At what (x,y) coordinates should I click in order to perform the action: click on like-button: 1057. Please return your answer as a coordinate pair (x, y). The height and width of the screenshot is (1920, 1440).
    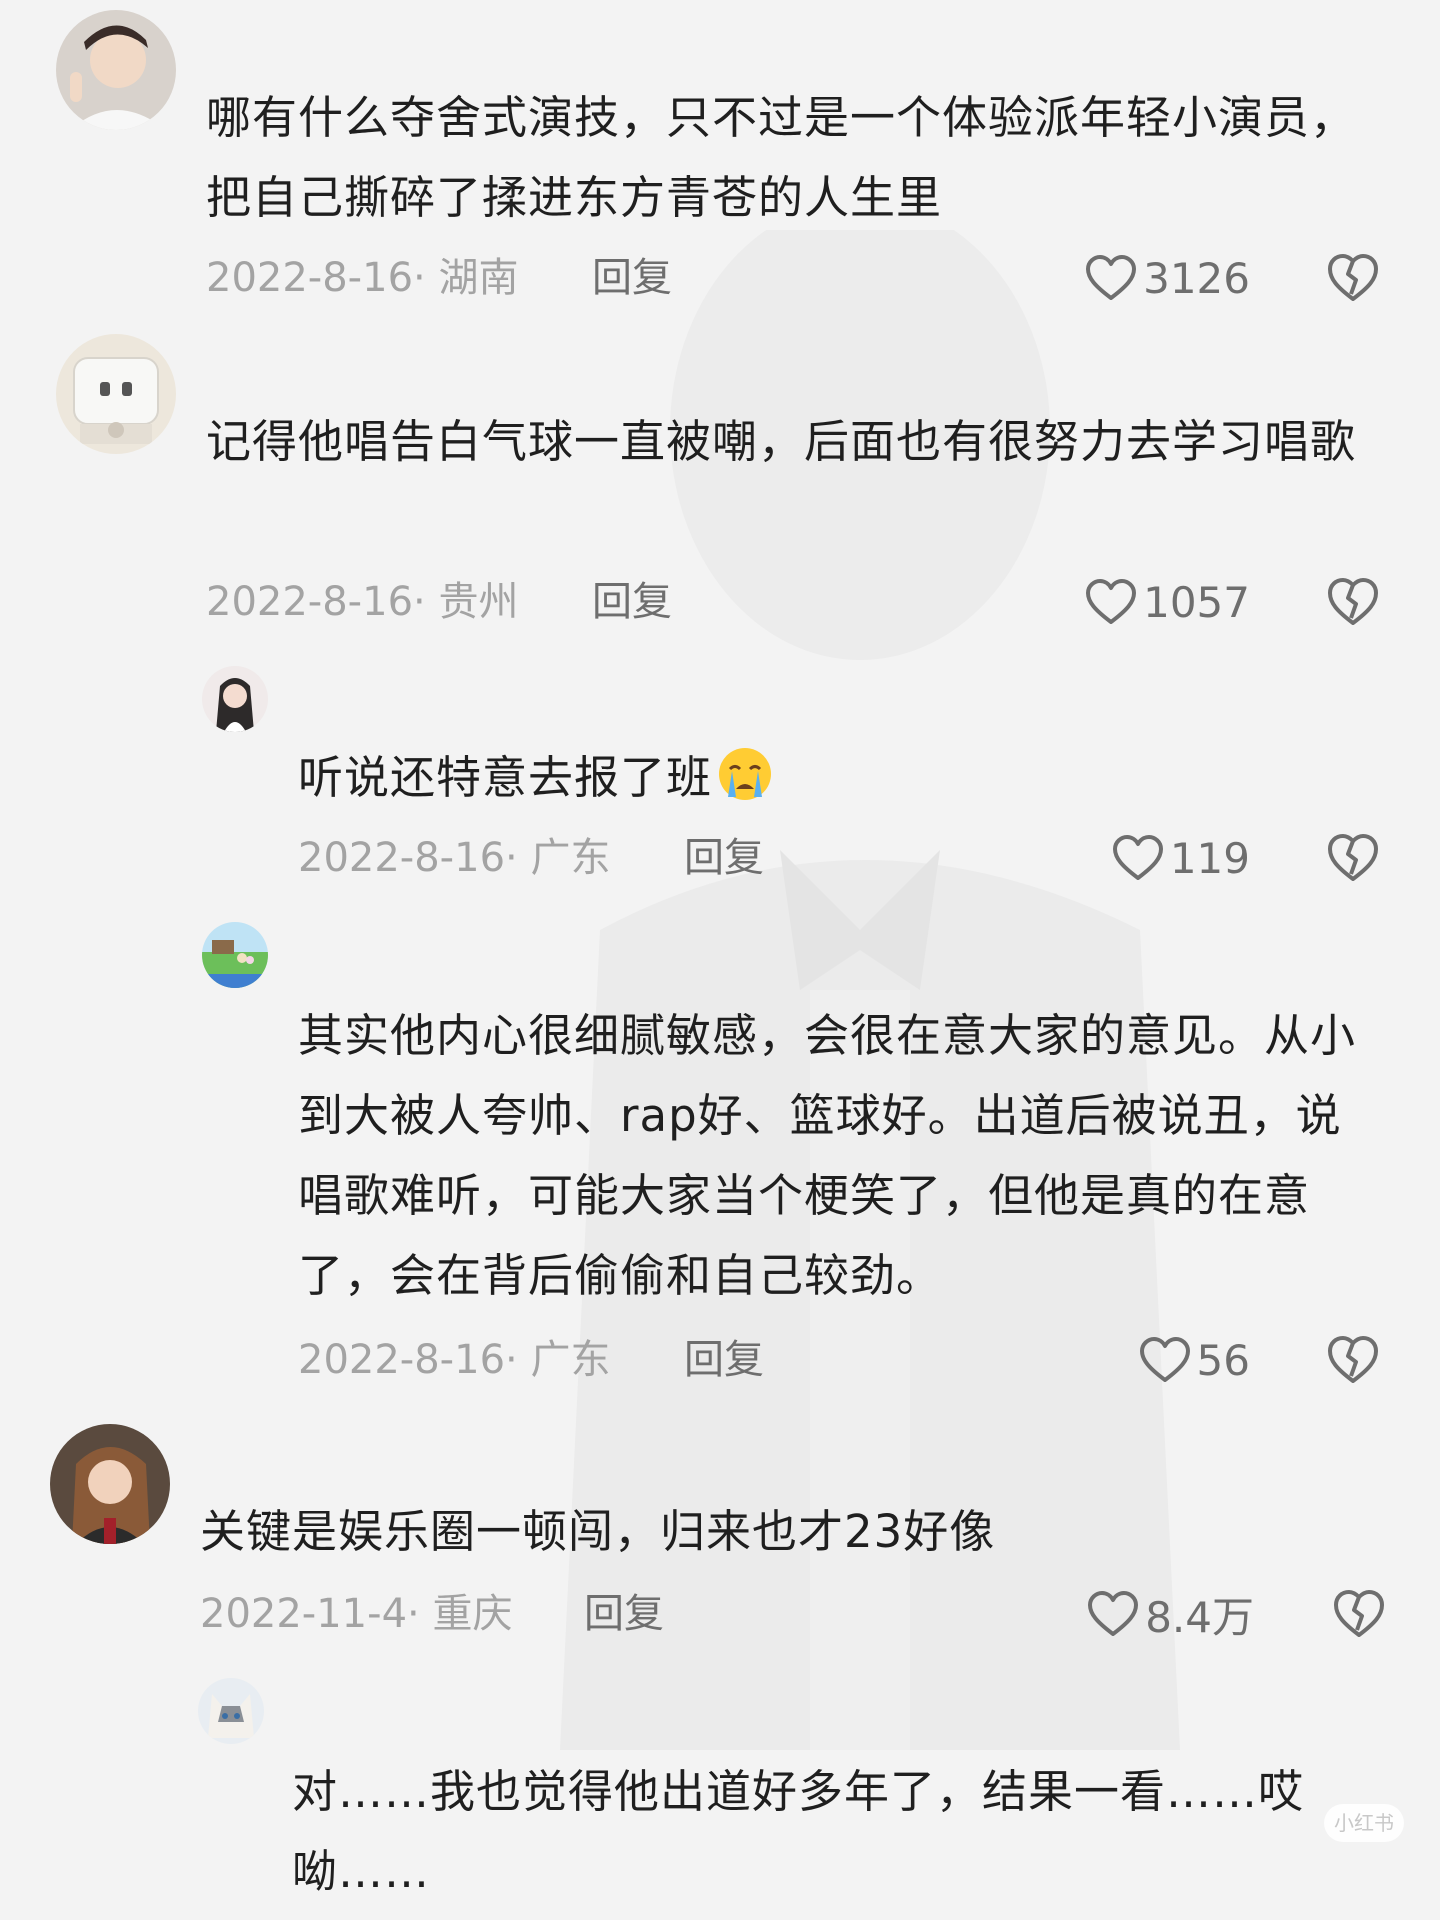
    Looking at the image, I should click on (1155, 602).